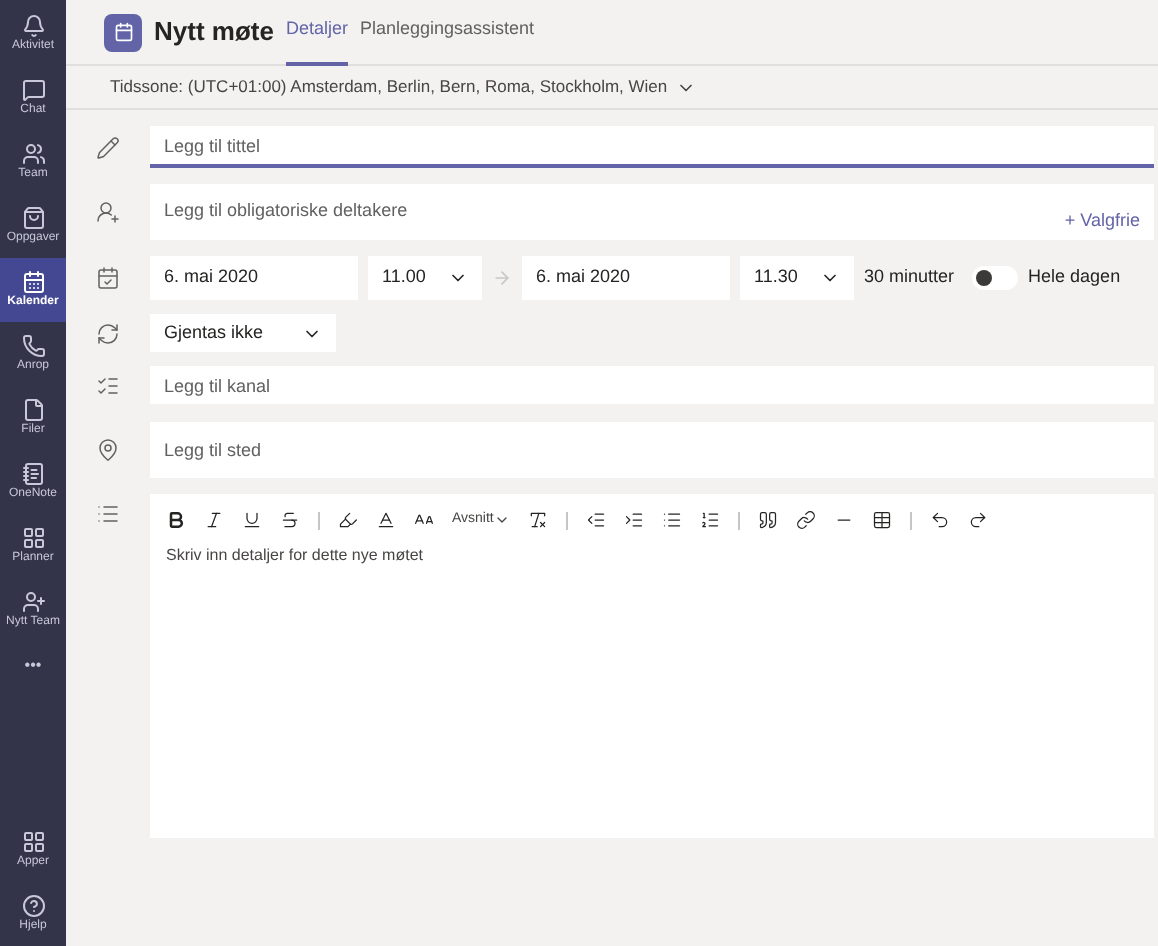  Describe the element at coordinates (626, 278) in the screenshot. I see `end-date-field: 6. mai 2020` at that location.